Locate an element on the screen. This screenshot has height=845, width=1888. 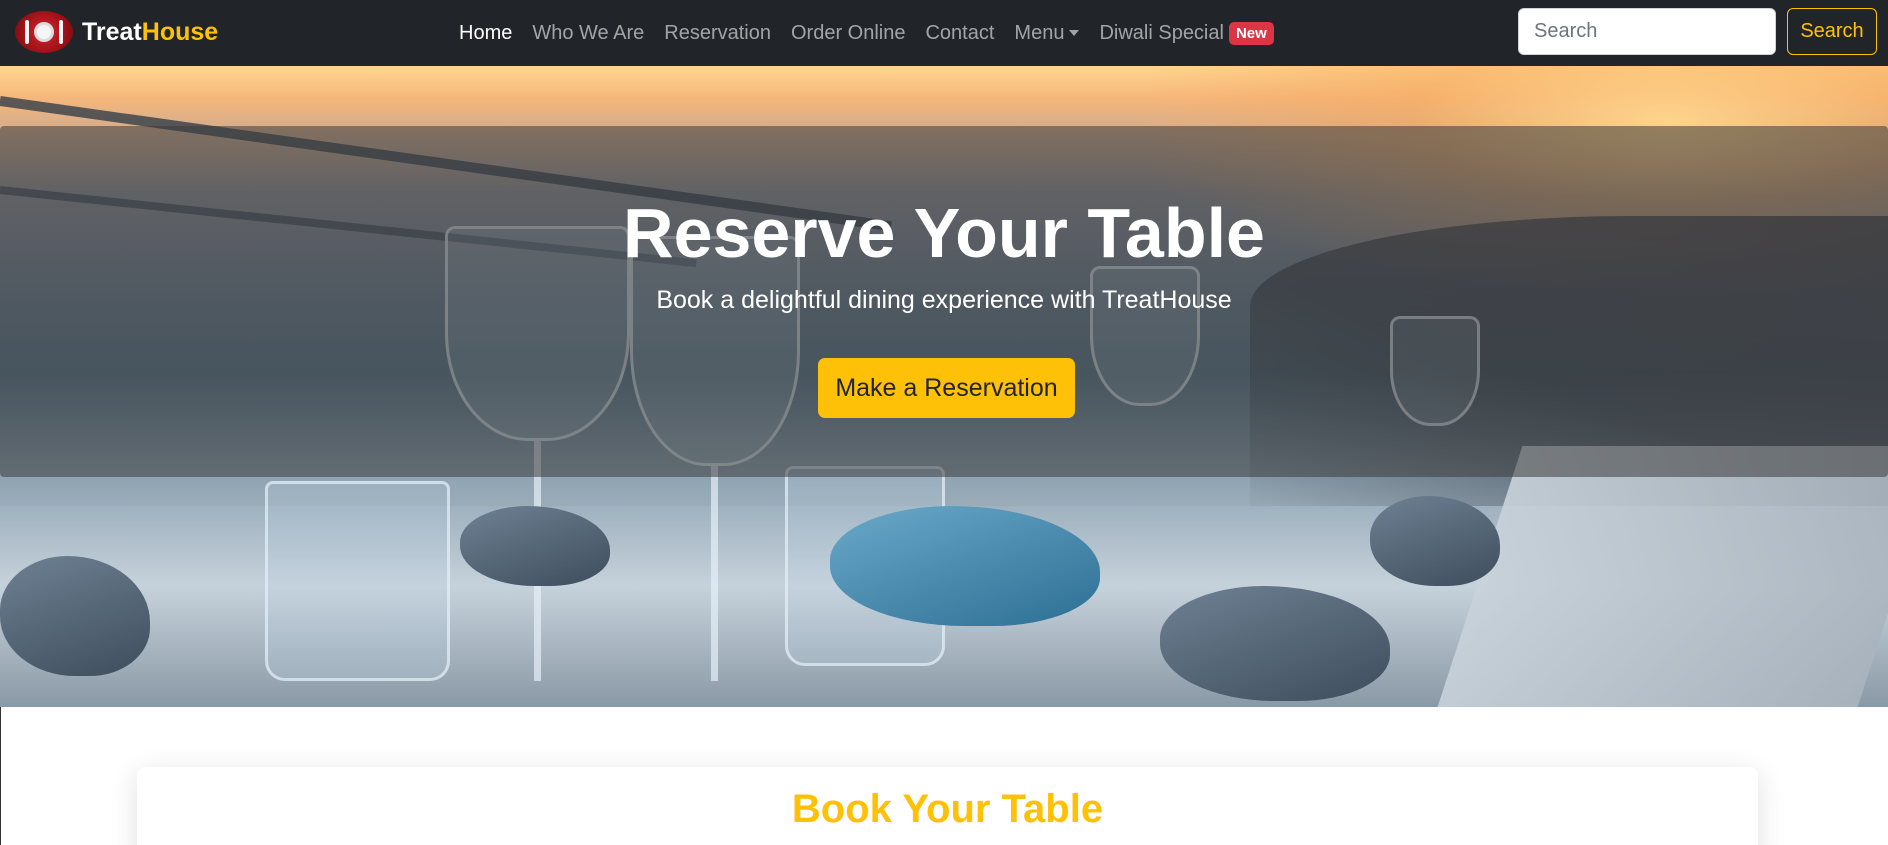
brand-link: TreatHouse is located at coordinates (116, 32).